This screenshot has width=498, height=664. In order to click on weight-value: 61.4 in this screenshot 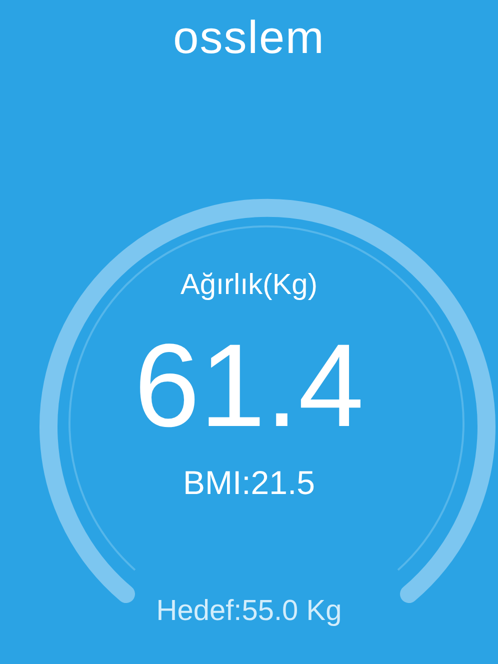, I will do `click(249, 386)`.